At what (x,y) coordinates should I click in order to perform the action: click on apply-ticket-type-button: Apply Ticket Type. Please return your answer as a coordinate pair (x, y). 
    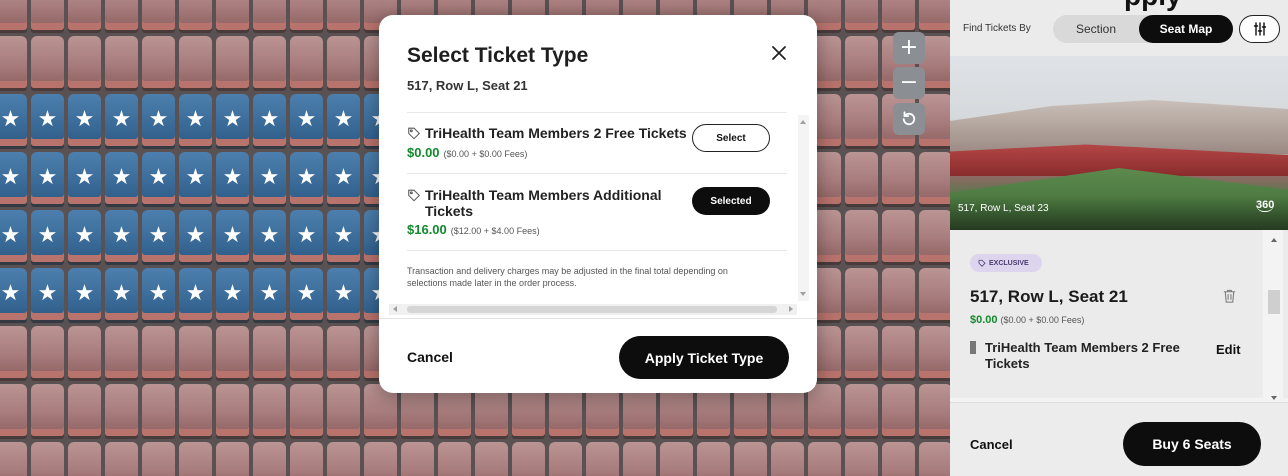
    Looking at the image, I should click on (704, 357).